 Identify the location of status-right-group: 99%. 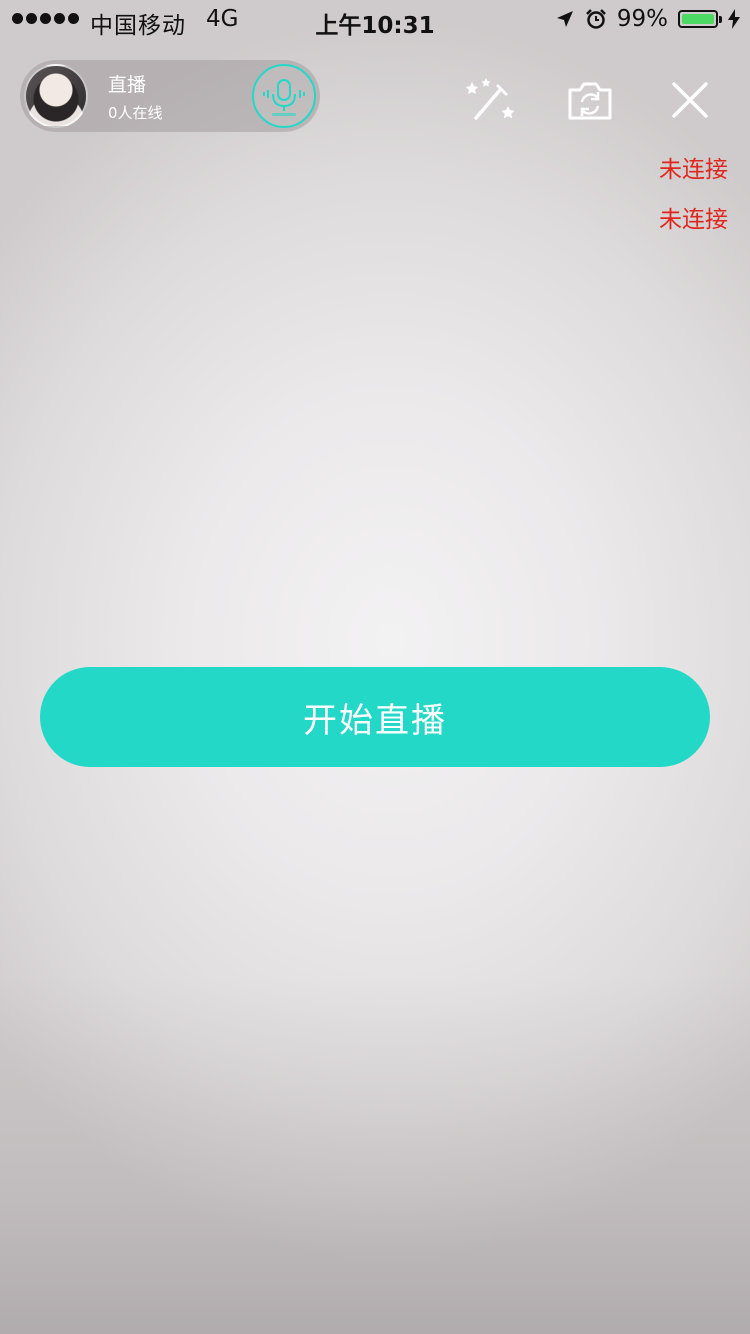
(647, 19).